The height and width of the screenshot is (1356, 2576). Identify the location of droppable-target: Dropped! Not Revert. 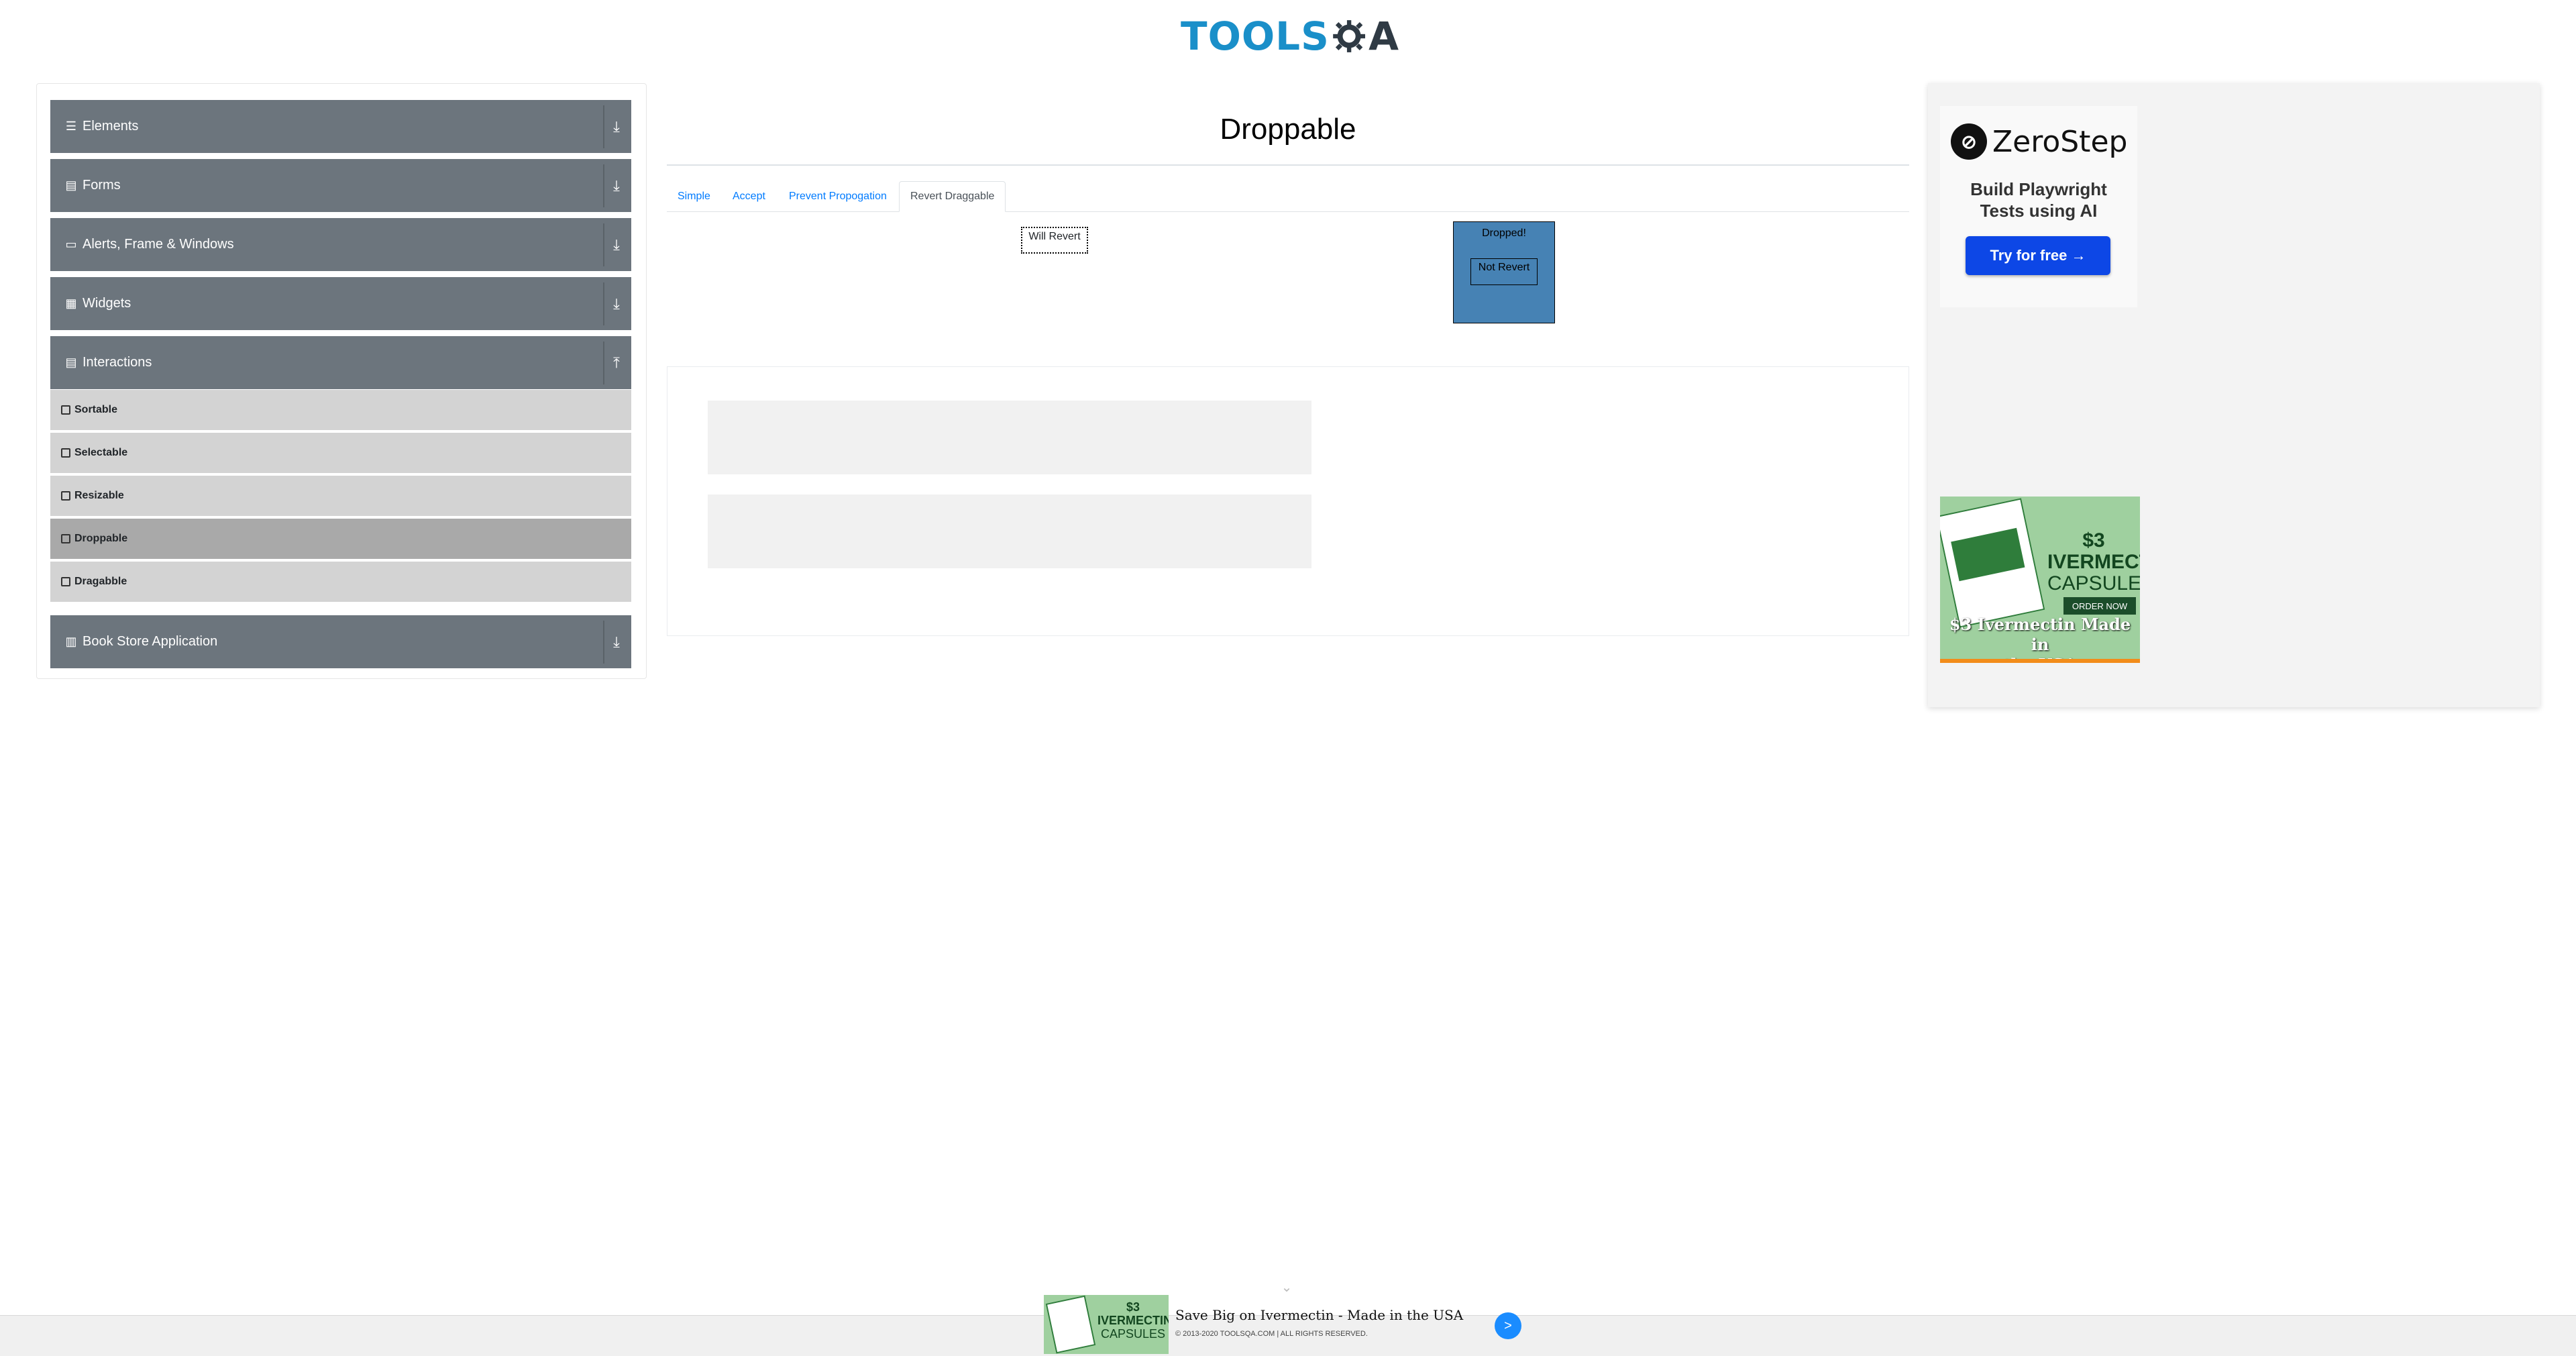
(1504, 272).